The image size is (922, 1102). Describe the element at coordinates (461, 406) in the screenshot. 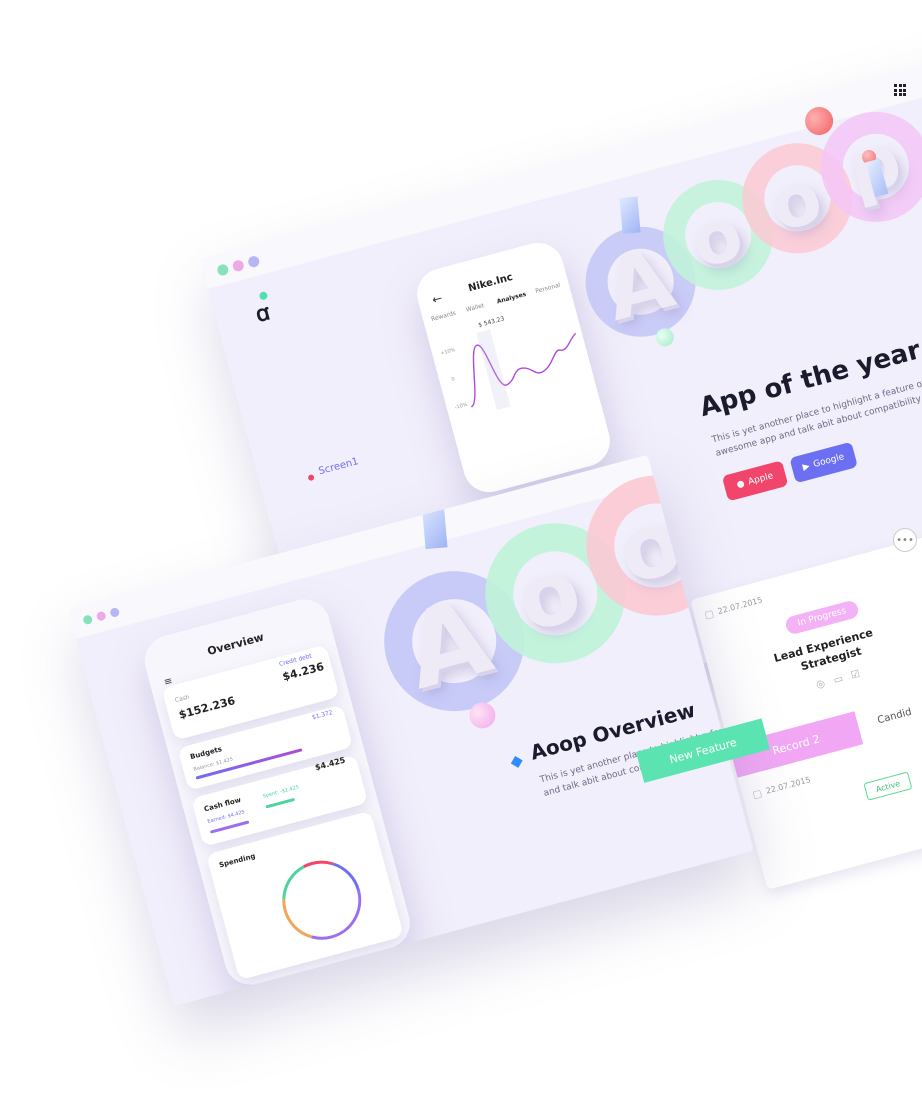

I see `y-axis-label: -10%` at that location.